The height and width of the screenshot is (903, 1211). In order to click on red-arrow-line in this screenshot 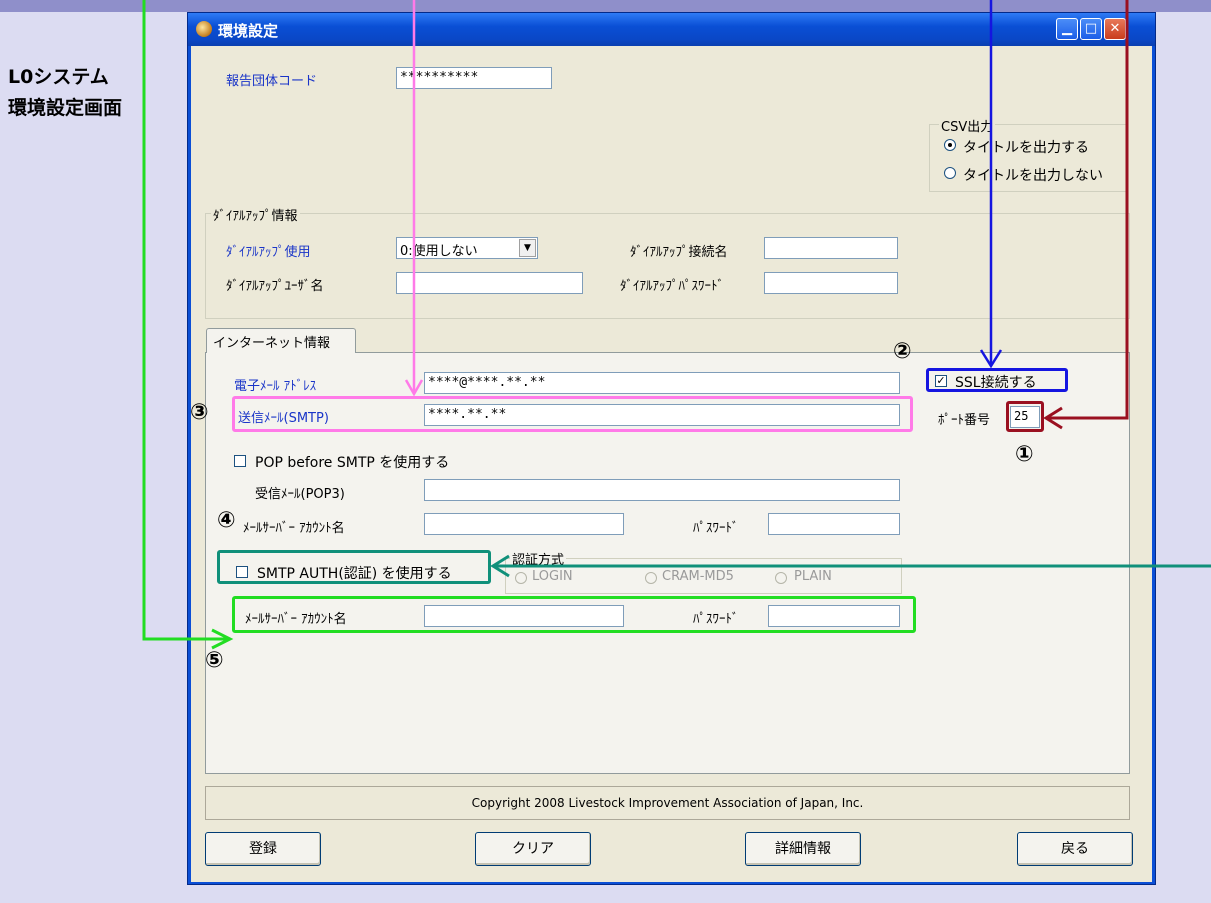, I will do `click(1087, 210)`.